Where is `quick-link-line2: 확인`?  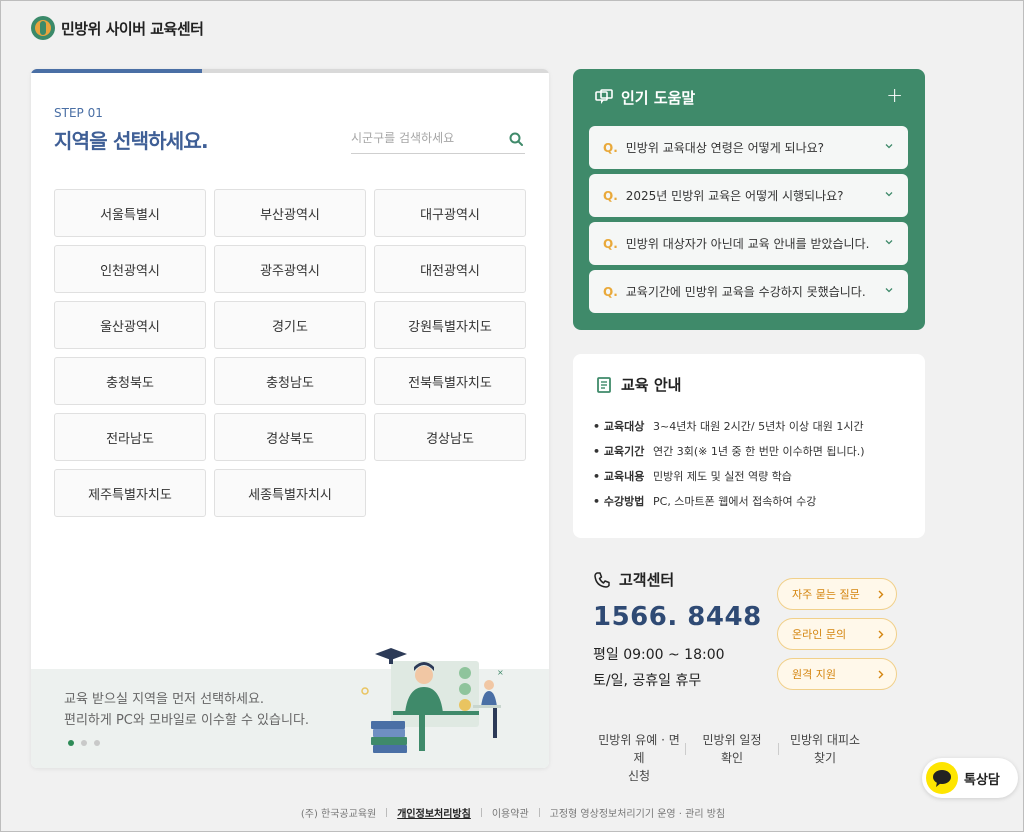
quick-link-line2: 확인 is located at coordinates (732, 758).